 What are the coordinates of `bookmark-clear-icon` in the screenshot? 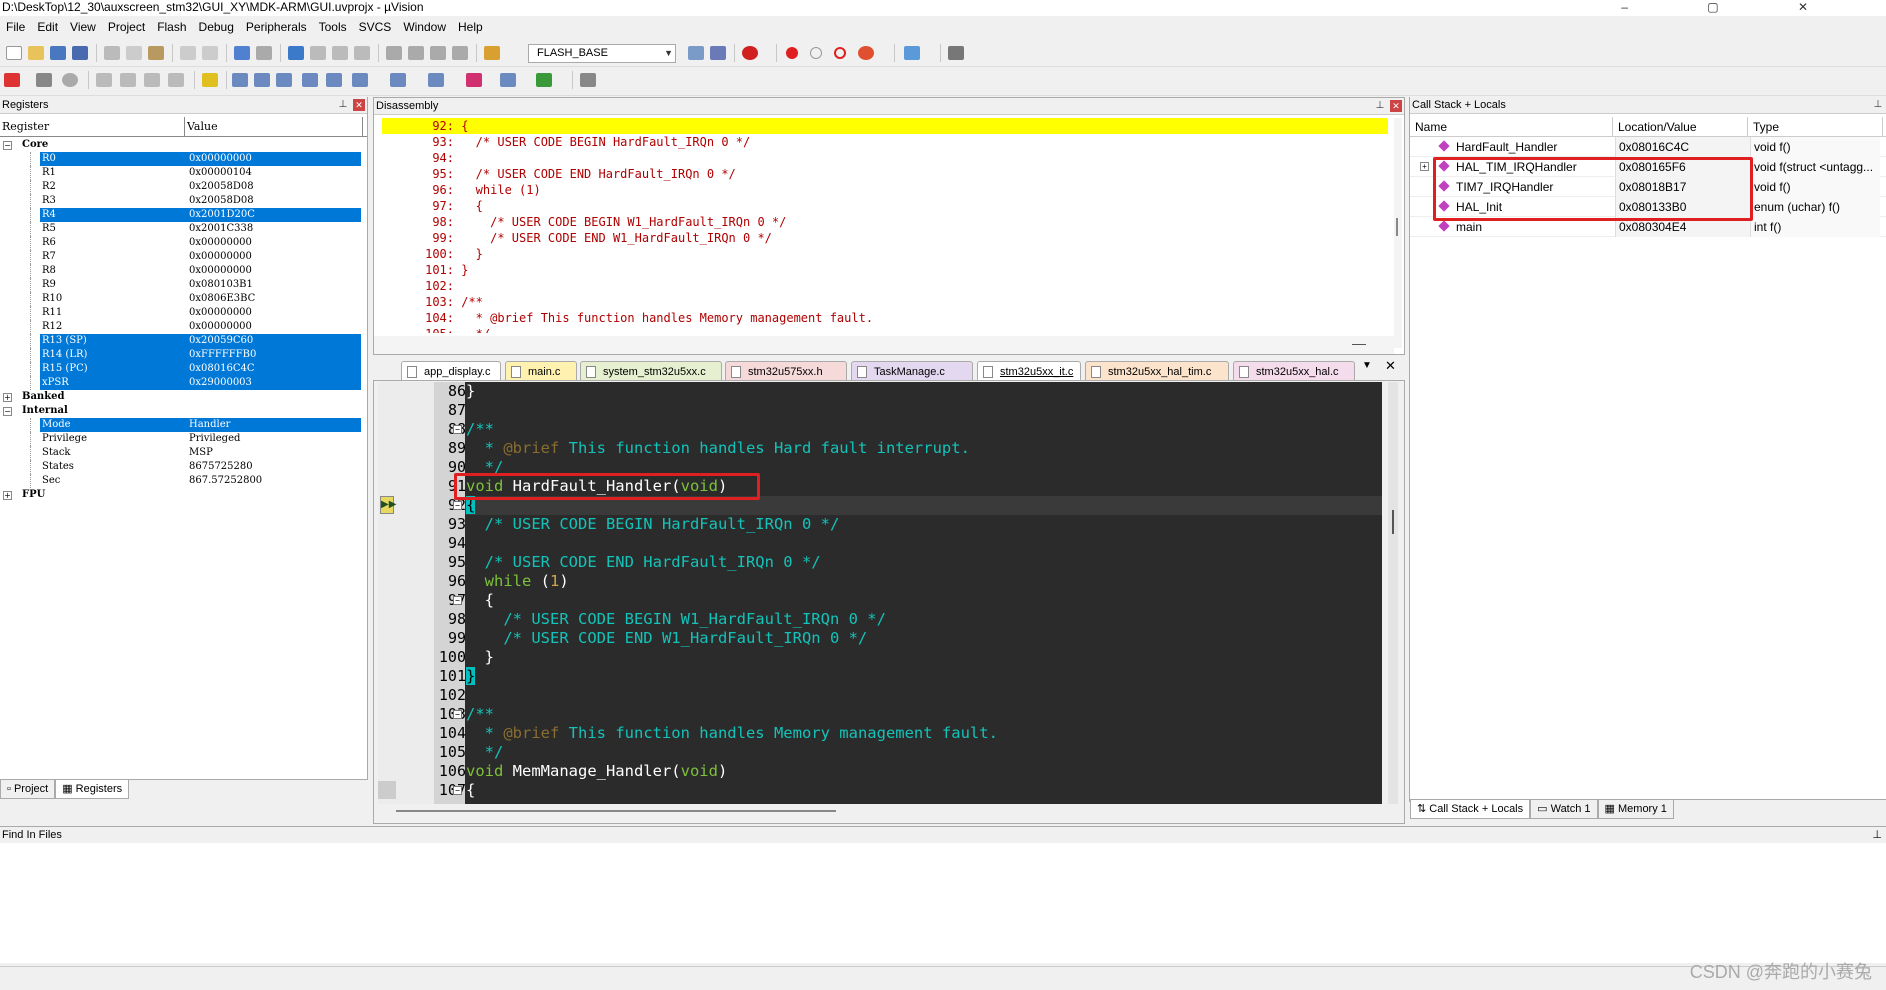 It's located at (362, 53).